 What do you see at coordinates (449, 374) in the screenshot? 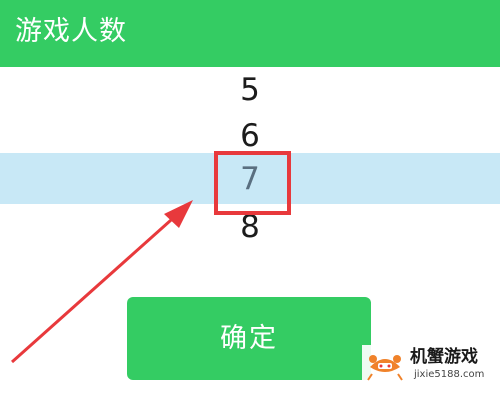
I see `watermark-url: jixie5188.com` at bounding box center [449, 374].